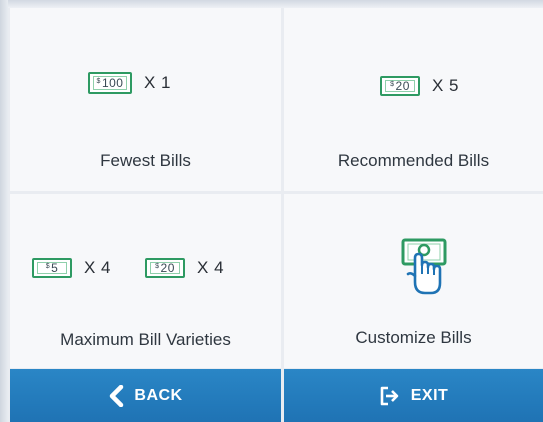 This screenshot has height=422, width=543. I want to click on option-label: Customize Bills, so click(413, 337).